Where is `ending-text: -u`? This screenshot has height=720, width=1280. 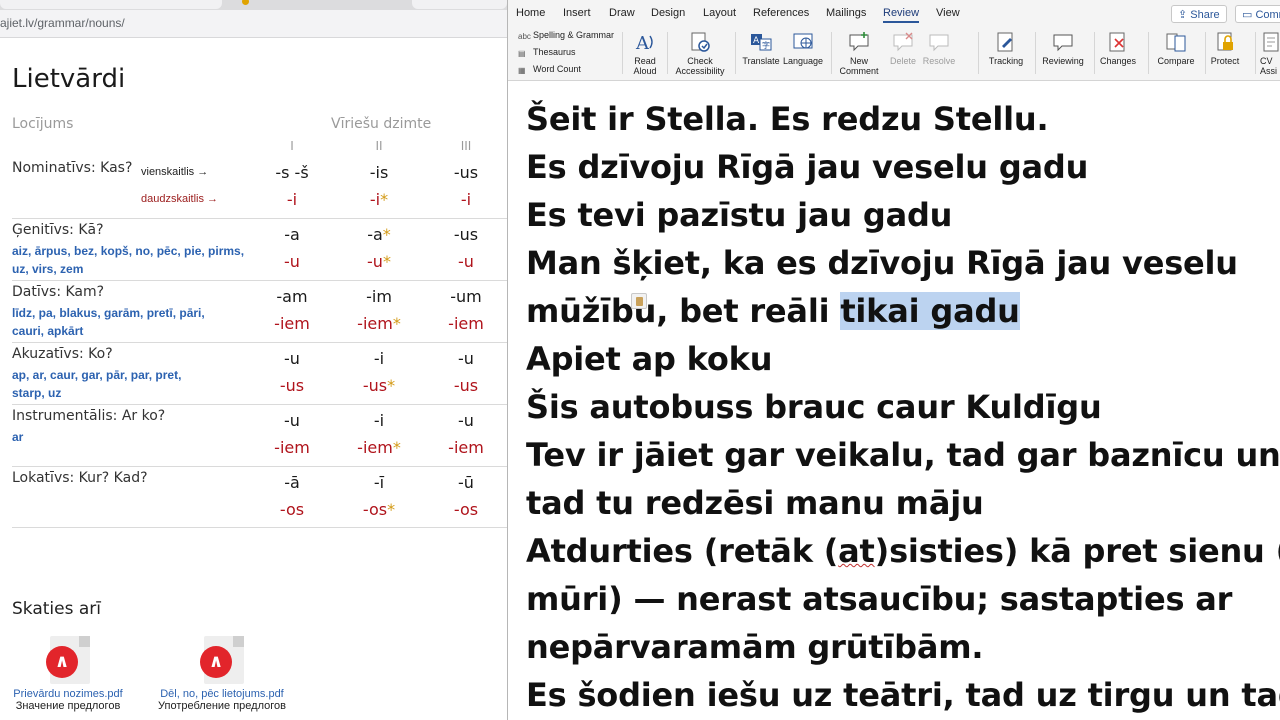 ending-text: -u is located at coordinates (466, 261).